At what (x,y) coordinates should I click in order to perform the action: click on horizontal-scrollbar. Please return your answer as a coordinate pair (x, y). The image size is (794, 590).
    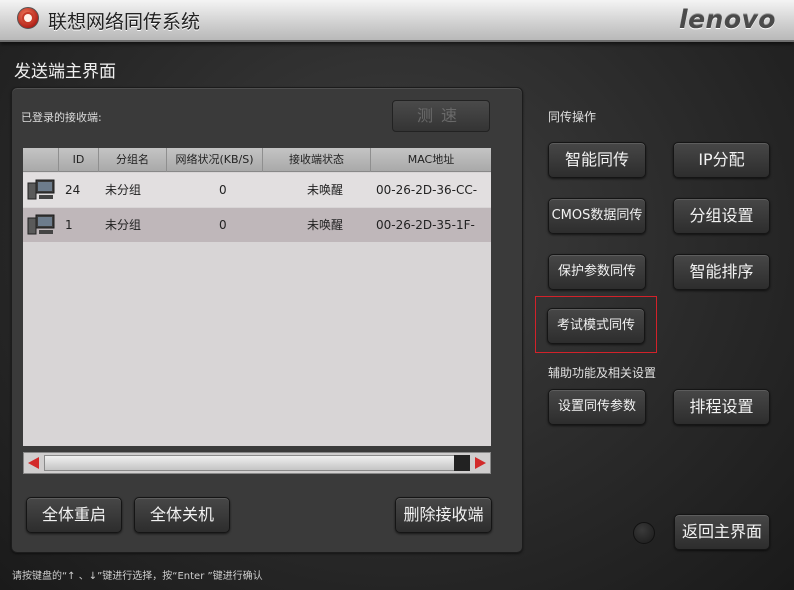
    Looking at the image, I should click on (257, 463).